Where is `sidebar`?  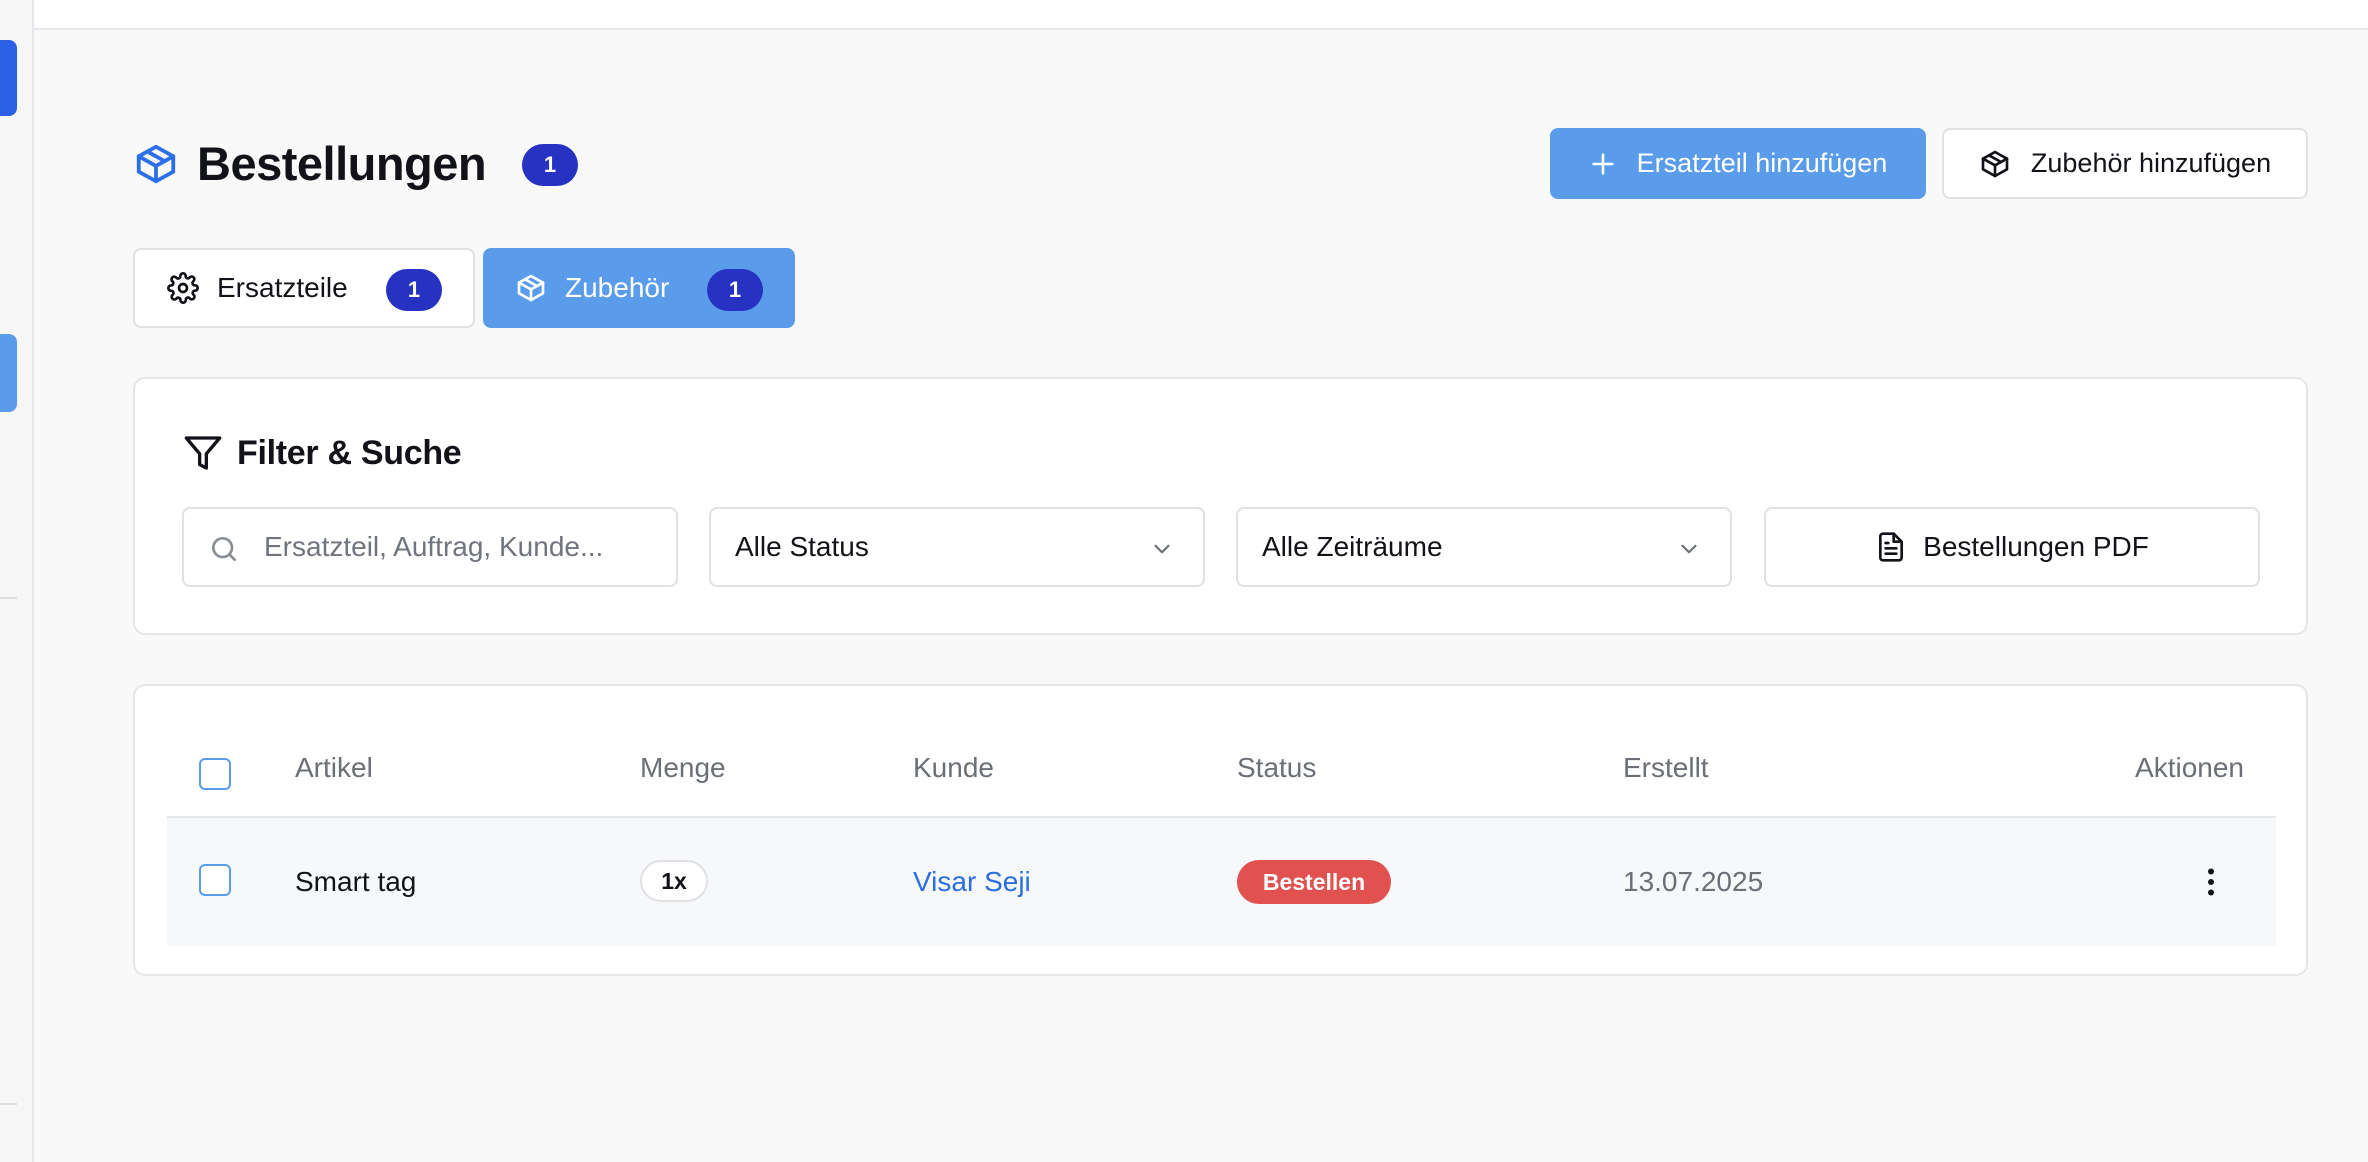 sidebar is located at coordinates (17, 581).